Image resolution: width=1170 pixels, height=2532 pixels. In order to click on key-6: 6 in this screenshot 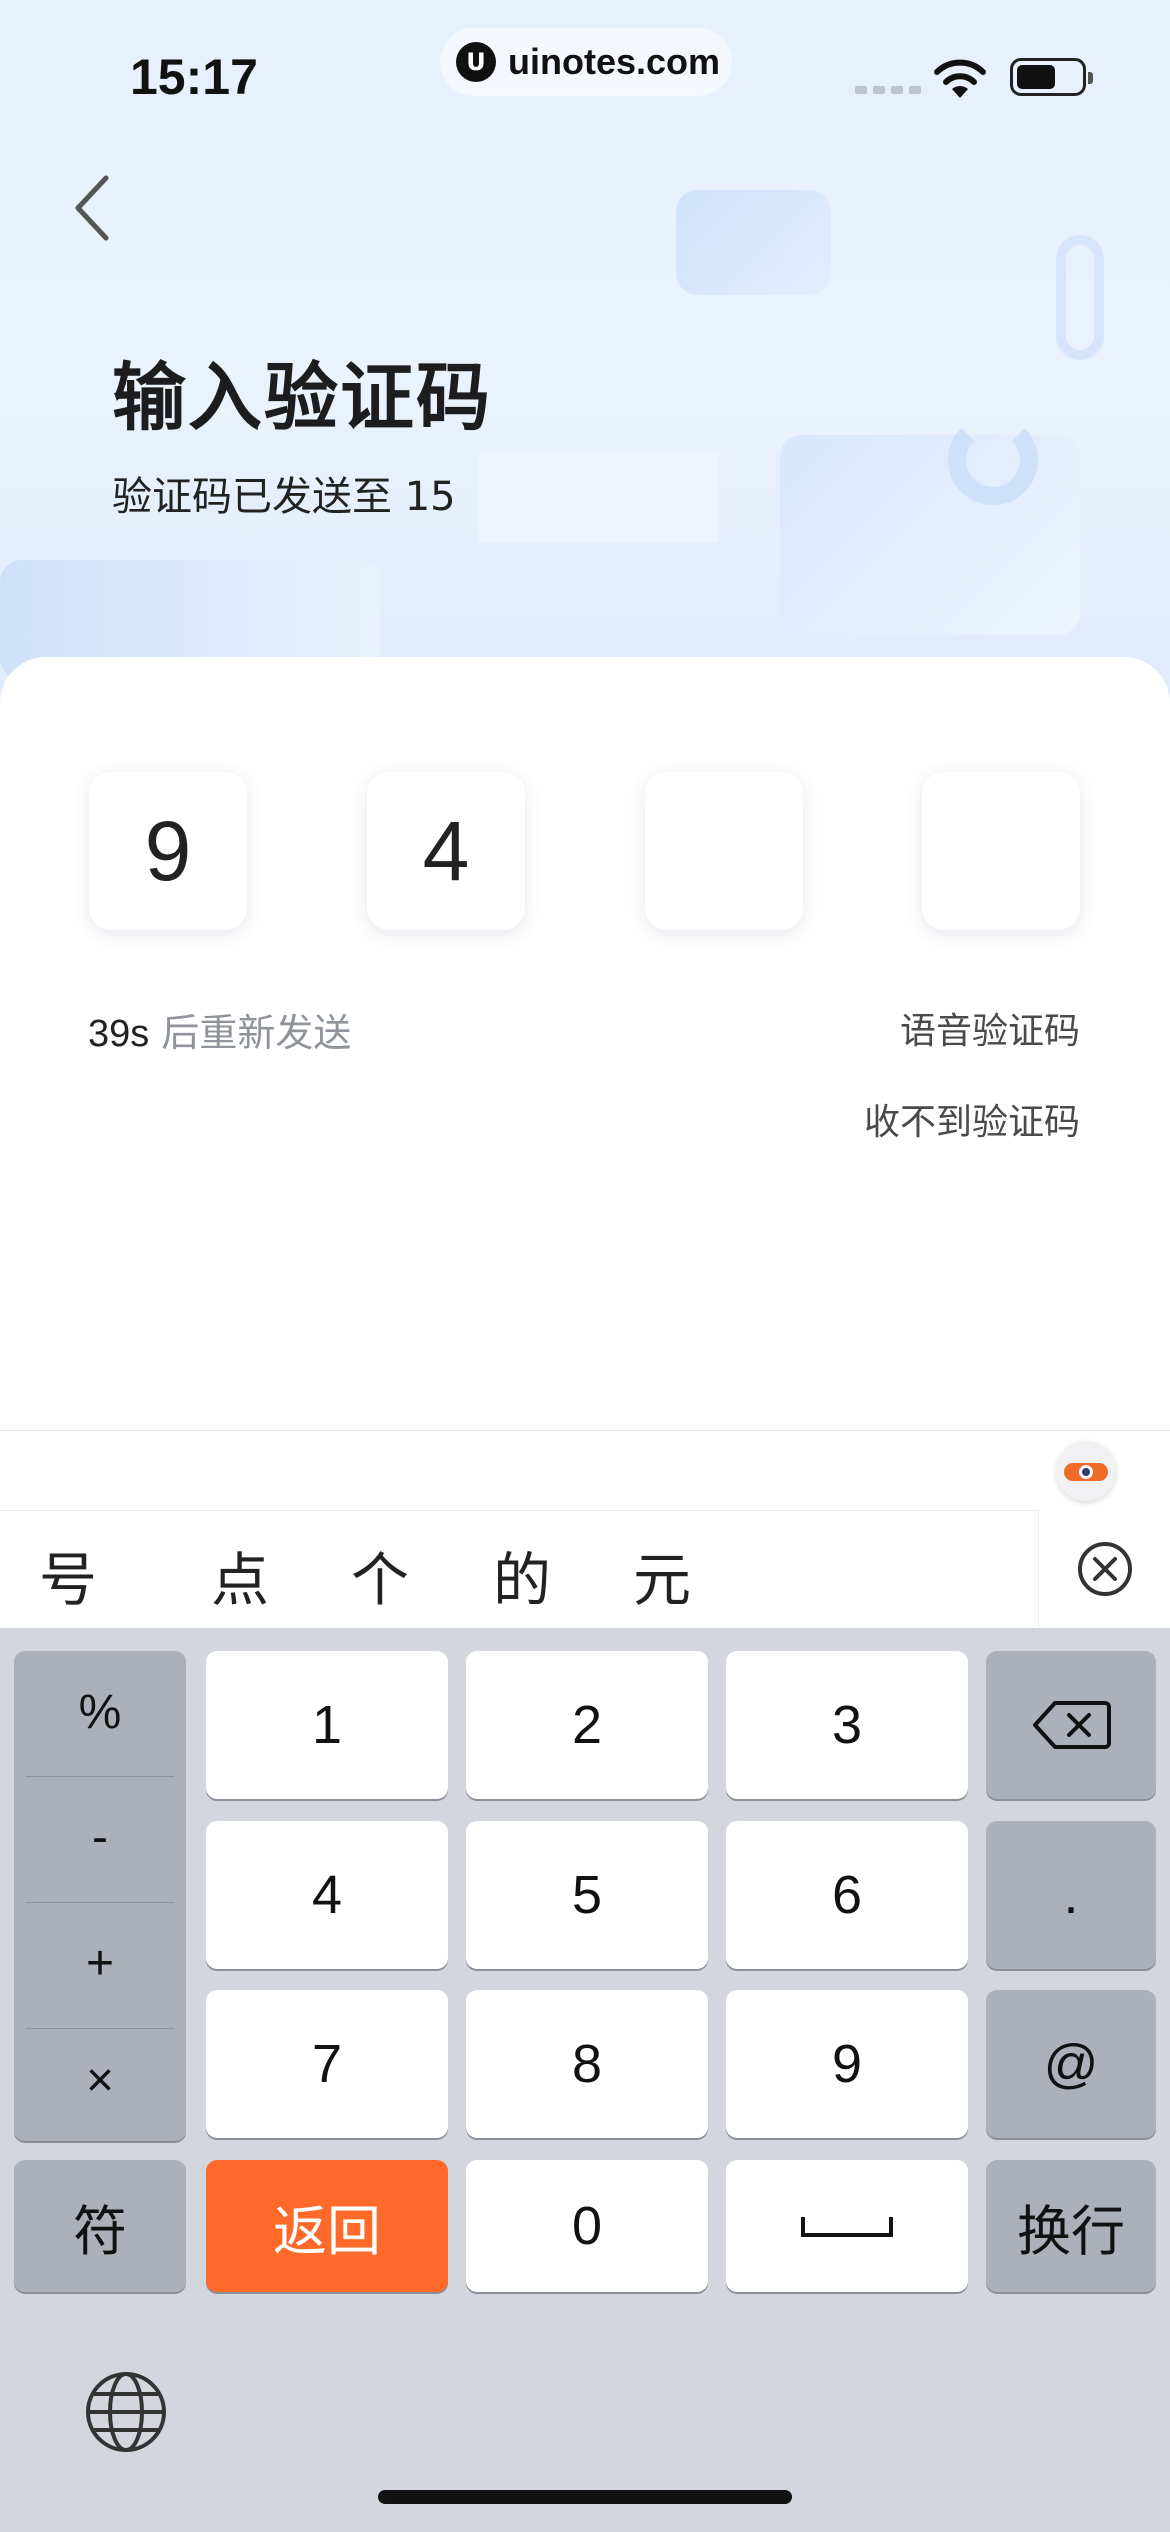, I will do `click(847, 1895)`.